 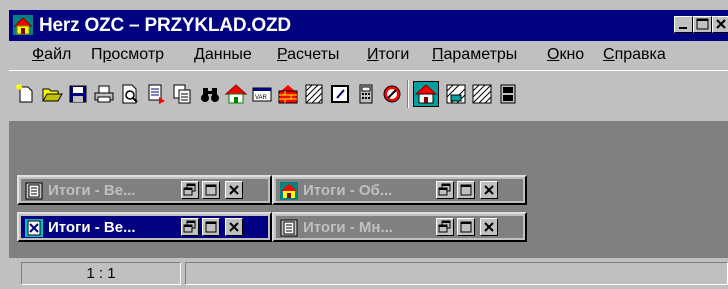 What do you see at coordinates (223, 55) in the screenshot?
I see `menu-data: Данные` at bounding box center [223, 55].